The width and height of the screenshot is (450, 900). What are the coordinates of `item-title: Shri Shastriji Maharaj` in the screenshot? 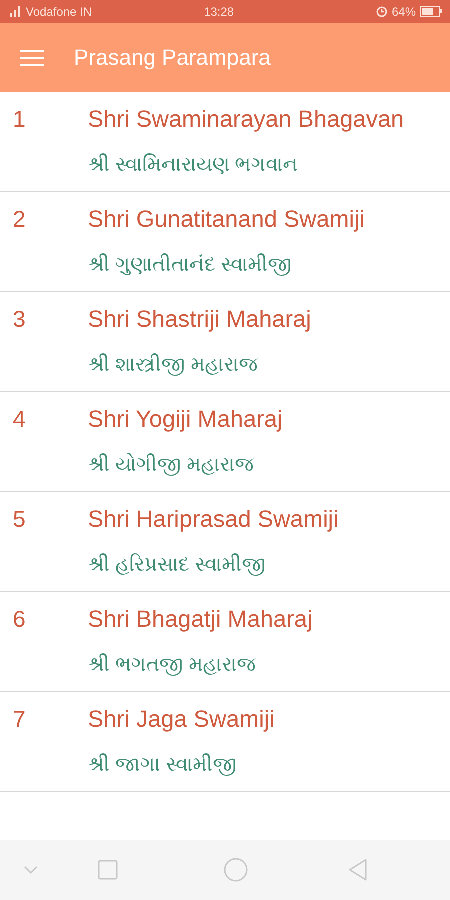 It's located at (200, 319).